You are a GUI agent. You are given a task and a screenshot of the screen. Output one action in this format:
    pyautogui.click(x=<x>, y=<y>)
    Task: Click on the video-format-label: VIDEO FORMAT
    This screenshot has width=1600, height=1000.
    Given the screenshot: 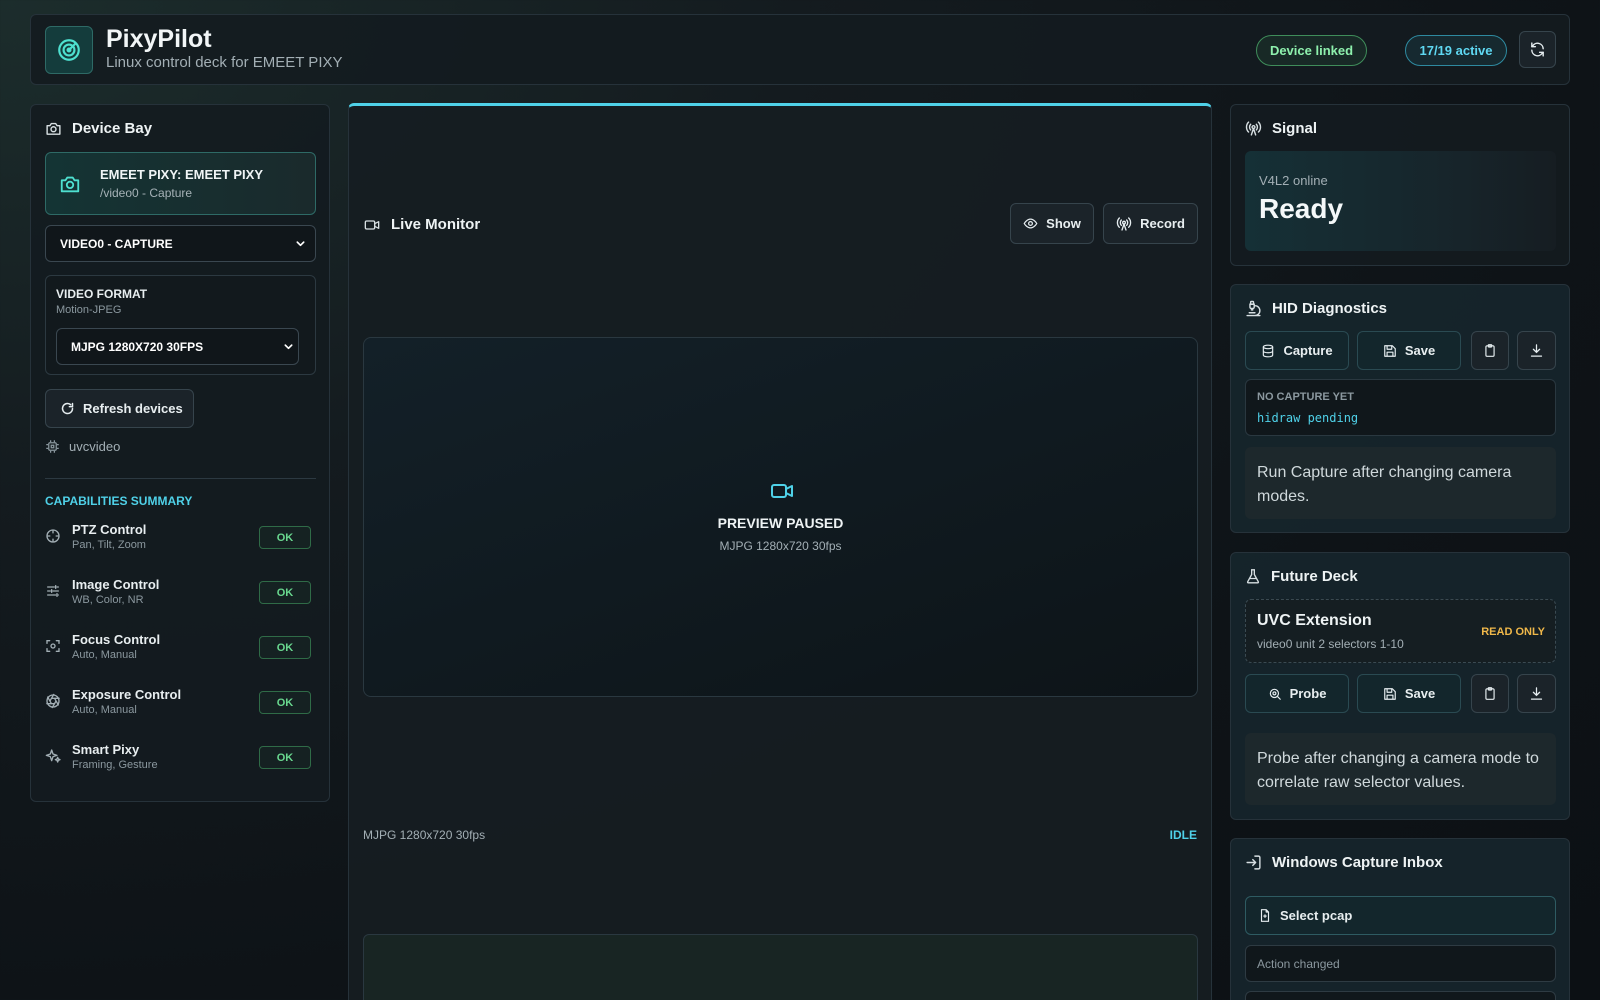 What is the action you would take?
    pyautogui.click(x=102, y=294)
    